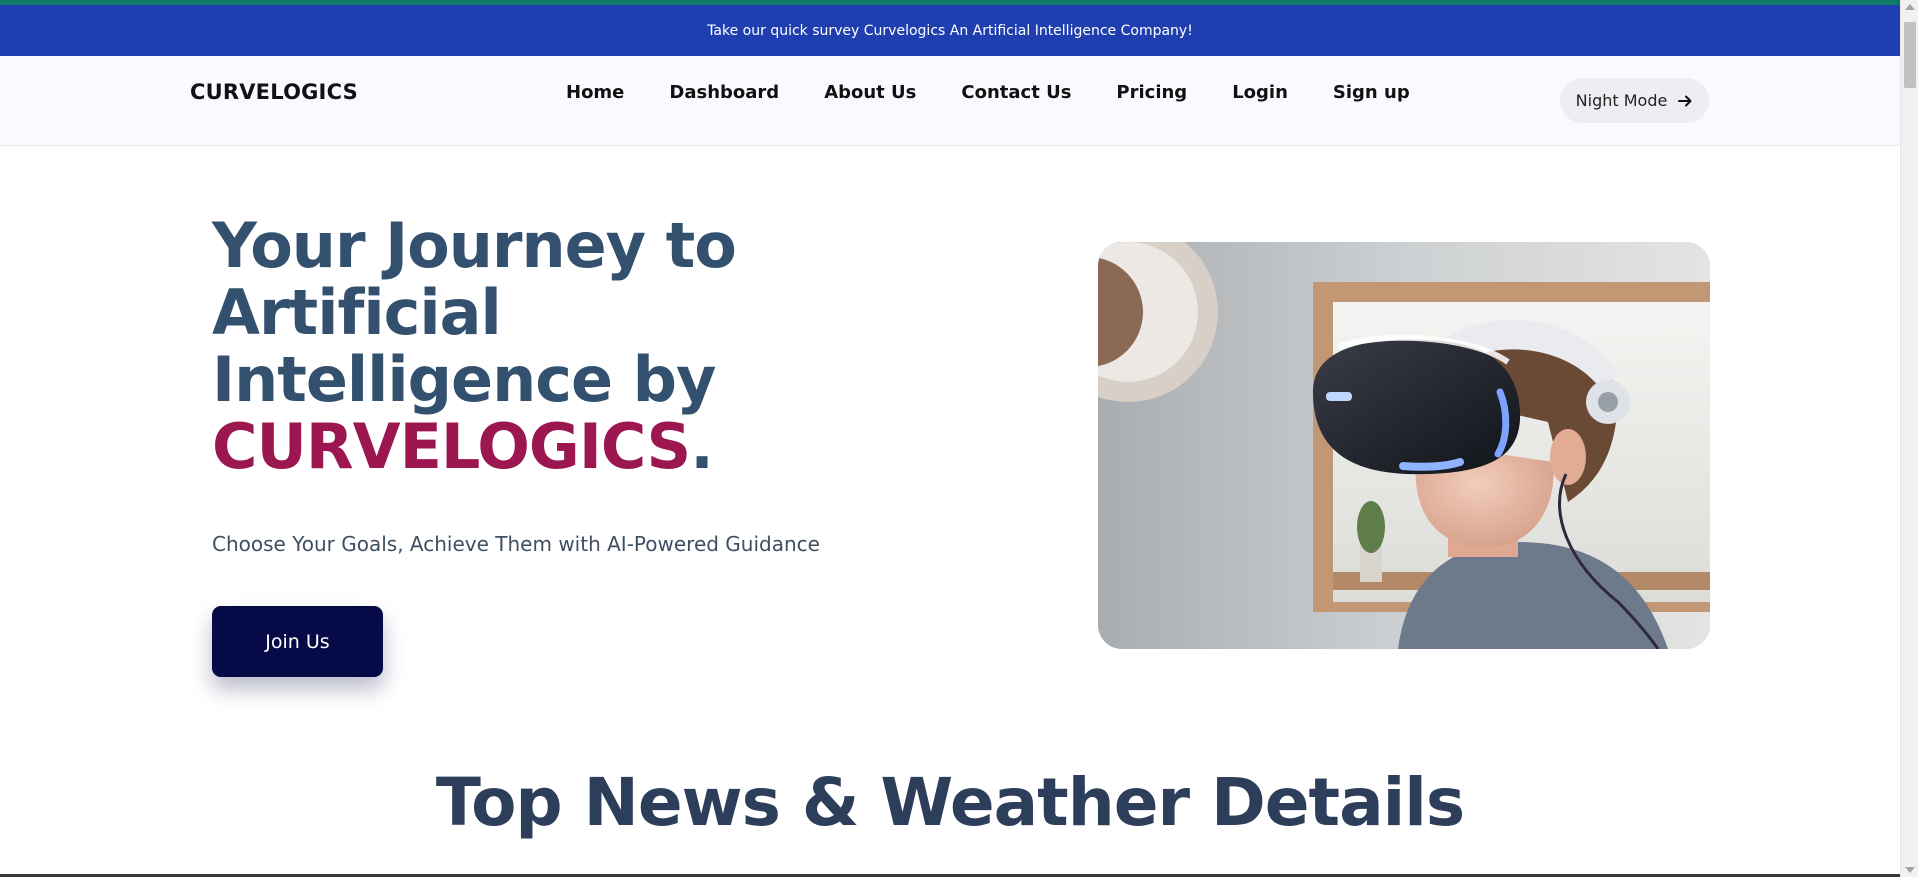 The height and width of the screenshot is (877, 1918). I want to click on nav-link-sign-up: Sign up, so click(1371, 92).